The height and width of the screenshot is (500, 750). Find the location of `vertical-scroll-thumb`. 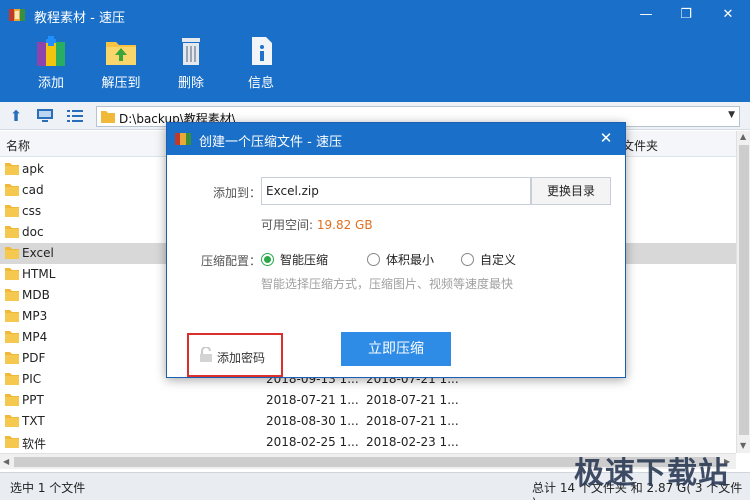

vertical-scroll-thumb is located at coordinates (744, 290).